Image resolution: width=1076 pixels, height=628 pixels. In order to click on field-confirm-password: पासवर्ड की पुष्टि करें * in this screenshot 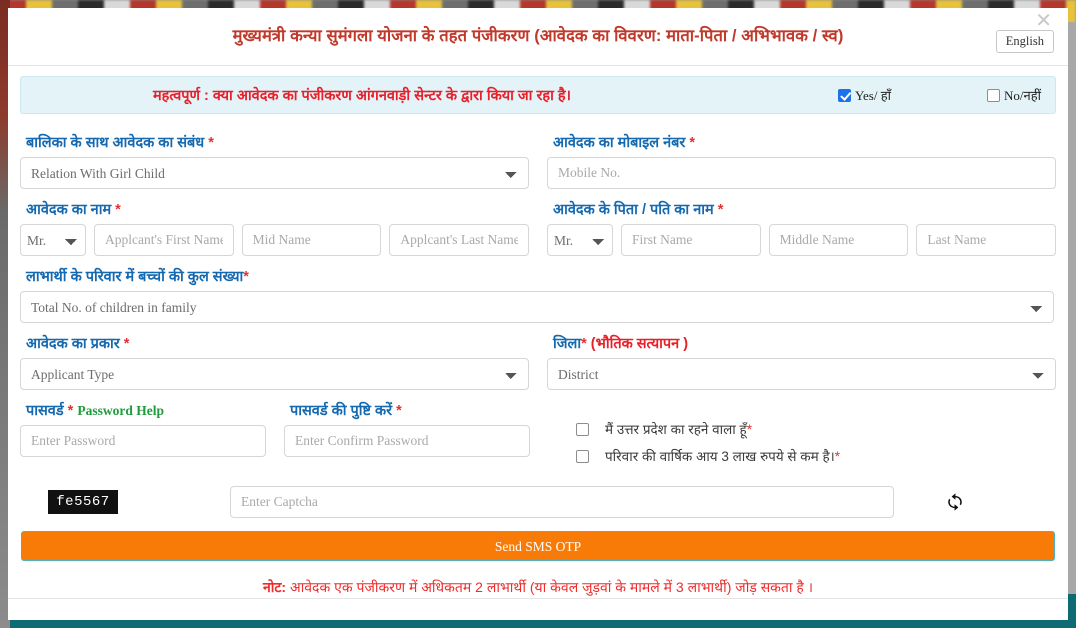, I will do `click(407, 433)`.